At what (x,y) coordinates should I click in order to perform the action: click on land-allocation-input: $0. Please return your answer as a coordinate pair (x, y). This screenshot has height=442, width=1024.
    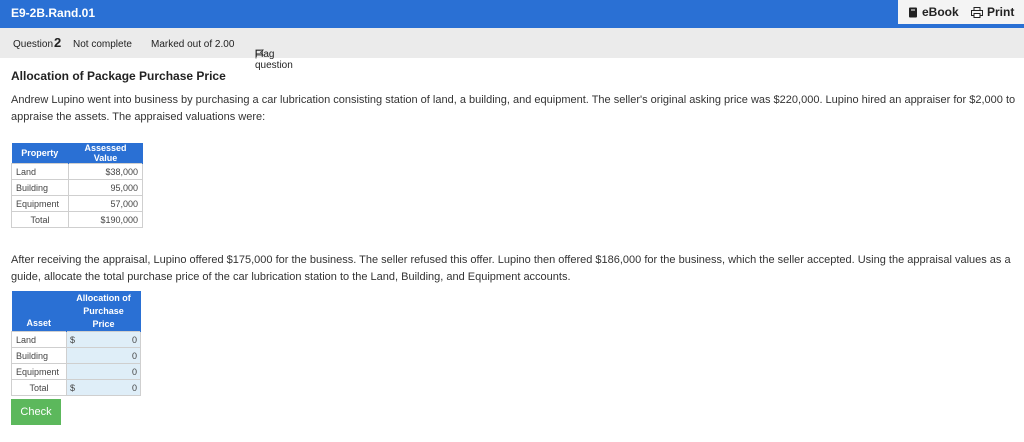
    Looking at the image, I should click on (103, 339).